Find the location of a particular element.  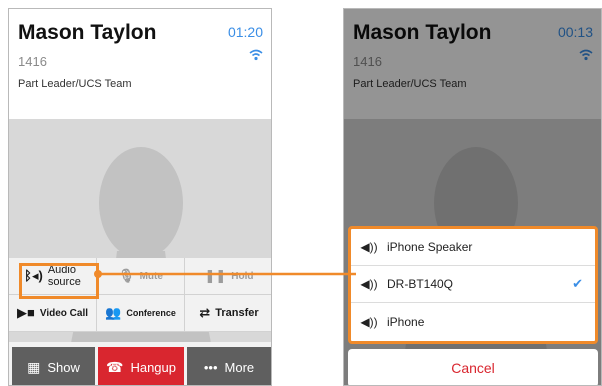

hangup-icon: ☎ is located at coordinates (115, 366).